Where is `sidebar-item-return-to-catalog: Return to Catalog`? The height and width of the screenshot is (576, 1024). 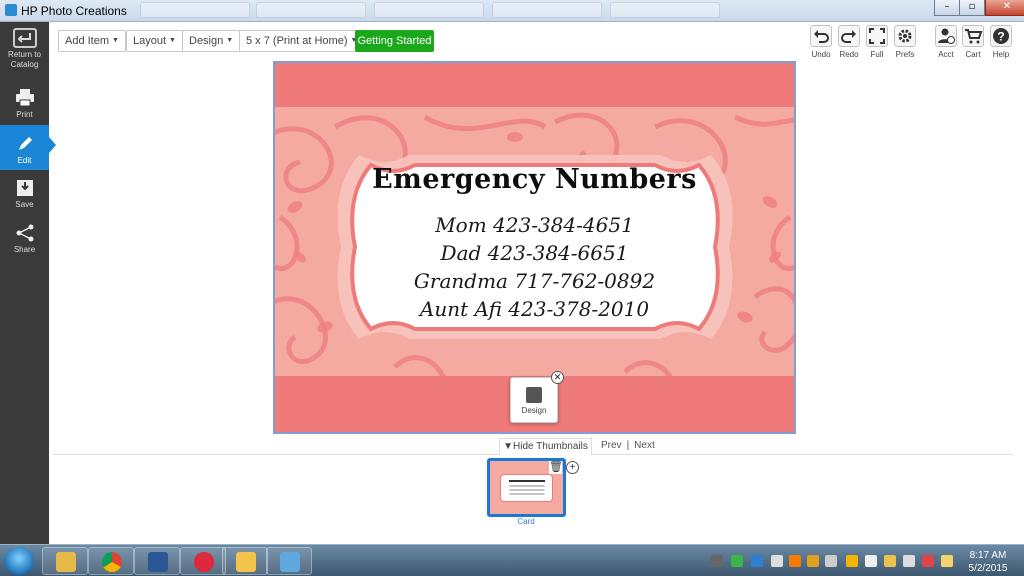
sidebar-item-return-to-catalog: Return to Catalog is located at coordinates (24, 53).